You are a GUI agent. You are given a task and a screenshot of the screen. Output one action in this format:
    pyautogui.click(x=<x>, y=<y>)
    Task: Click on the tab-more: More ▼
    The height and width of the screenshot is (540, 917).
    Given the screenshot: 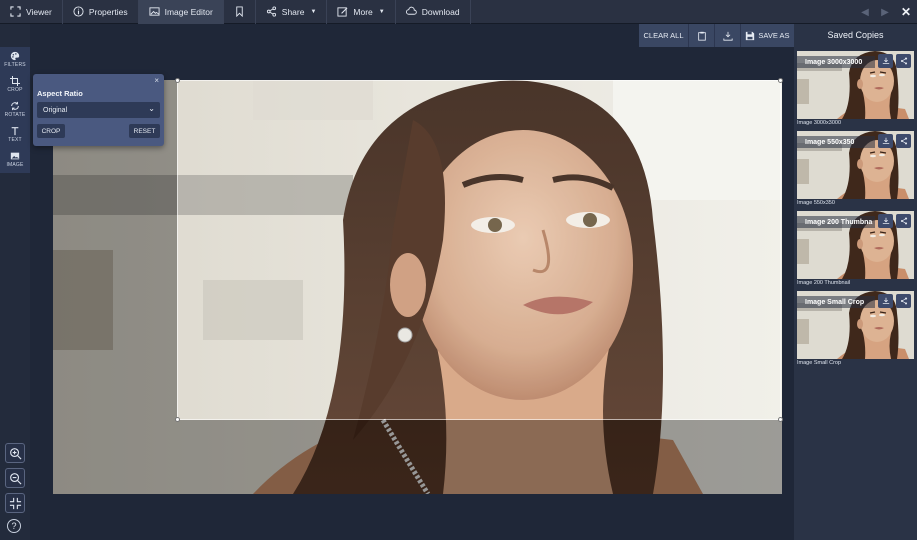 What is the action you would take?
    pyautogui.click(x=361, y=12)
    